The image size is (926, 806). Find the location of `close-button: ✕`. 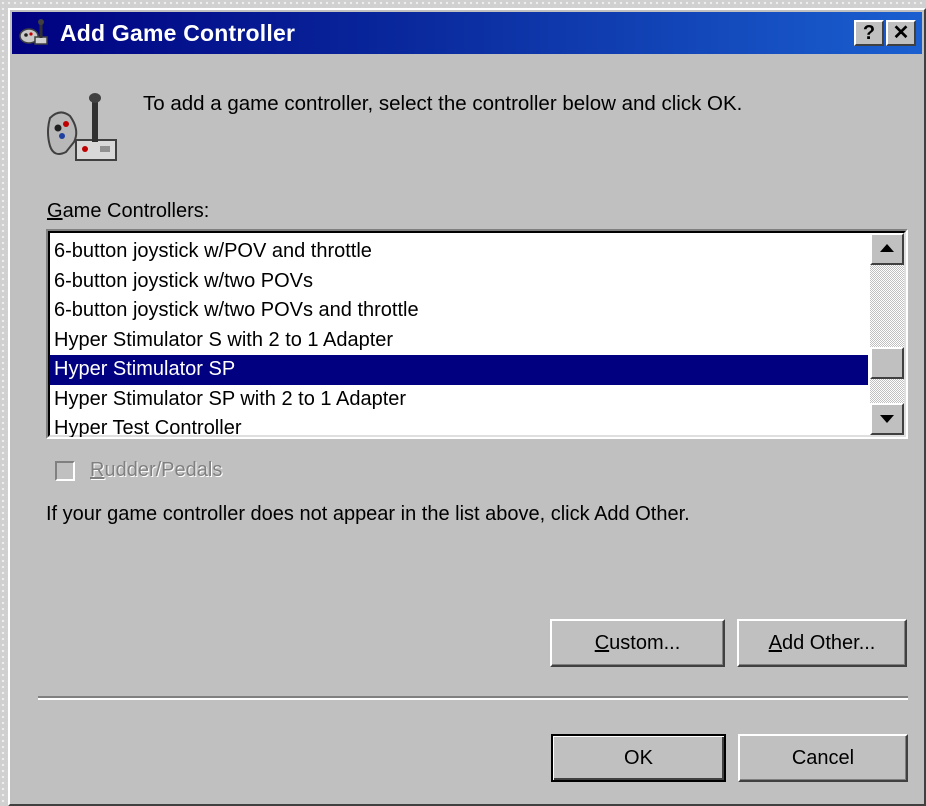

close-button: ✕ is located at coordinates (901, 33).